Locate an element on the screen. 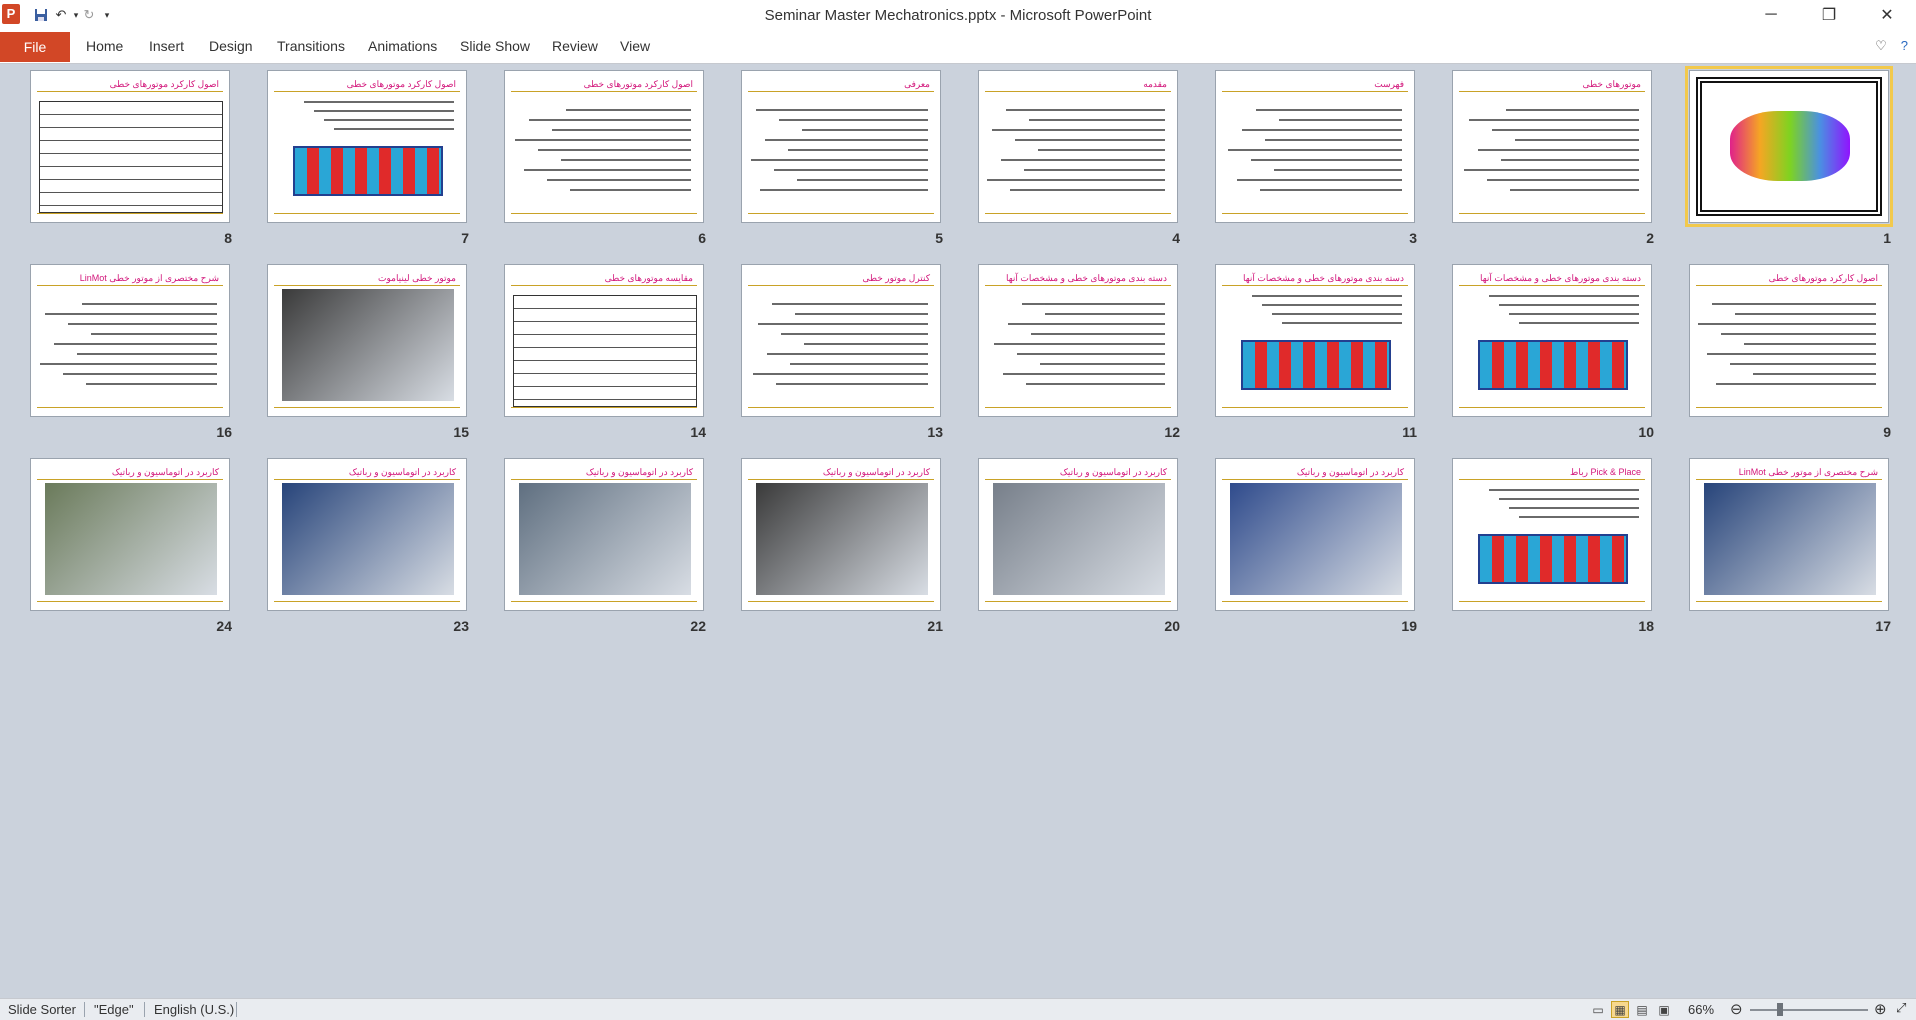  minimize-button: ─ is located at coordinates (1771, 15).